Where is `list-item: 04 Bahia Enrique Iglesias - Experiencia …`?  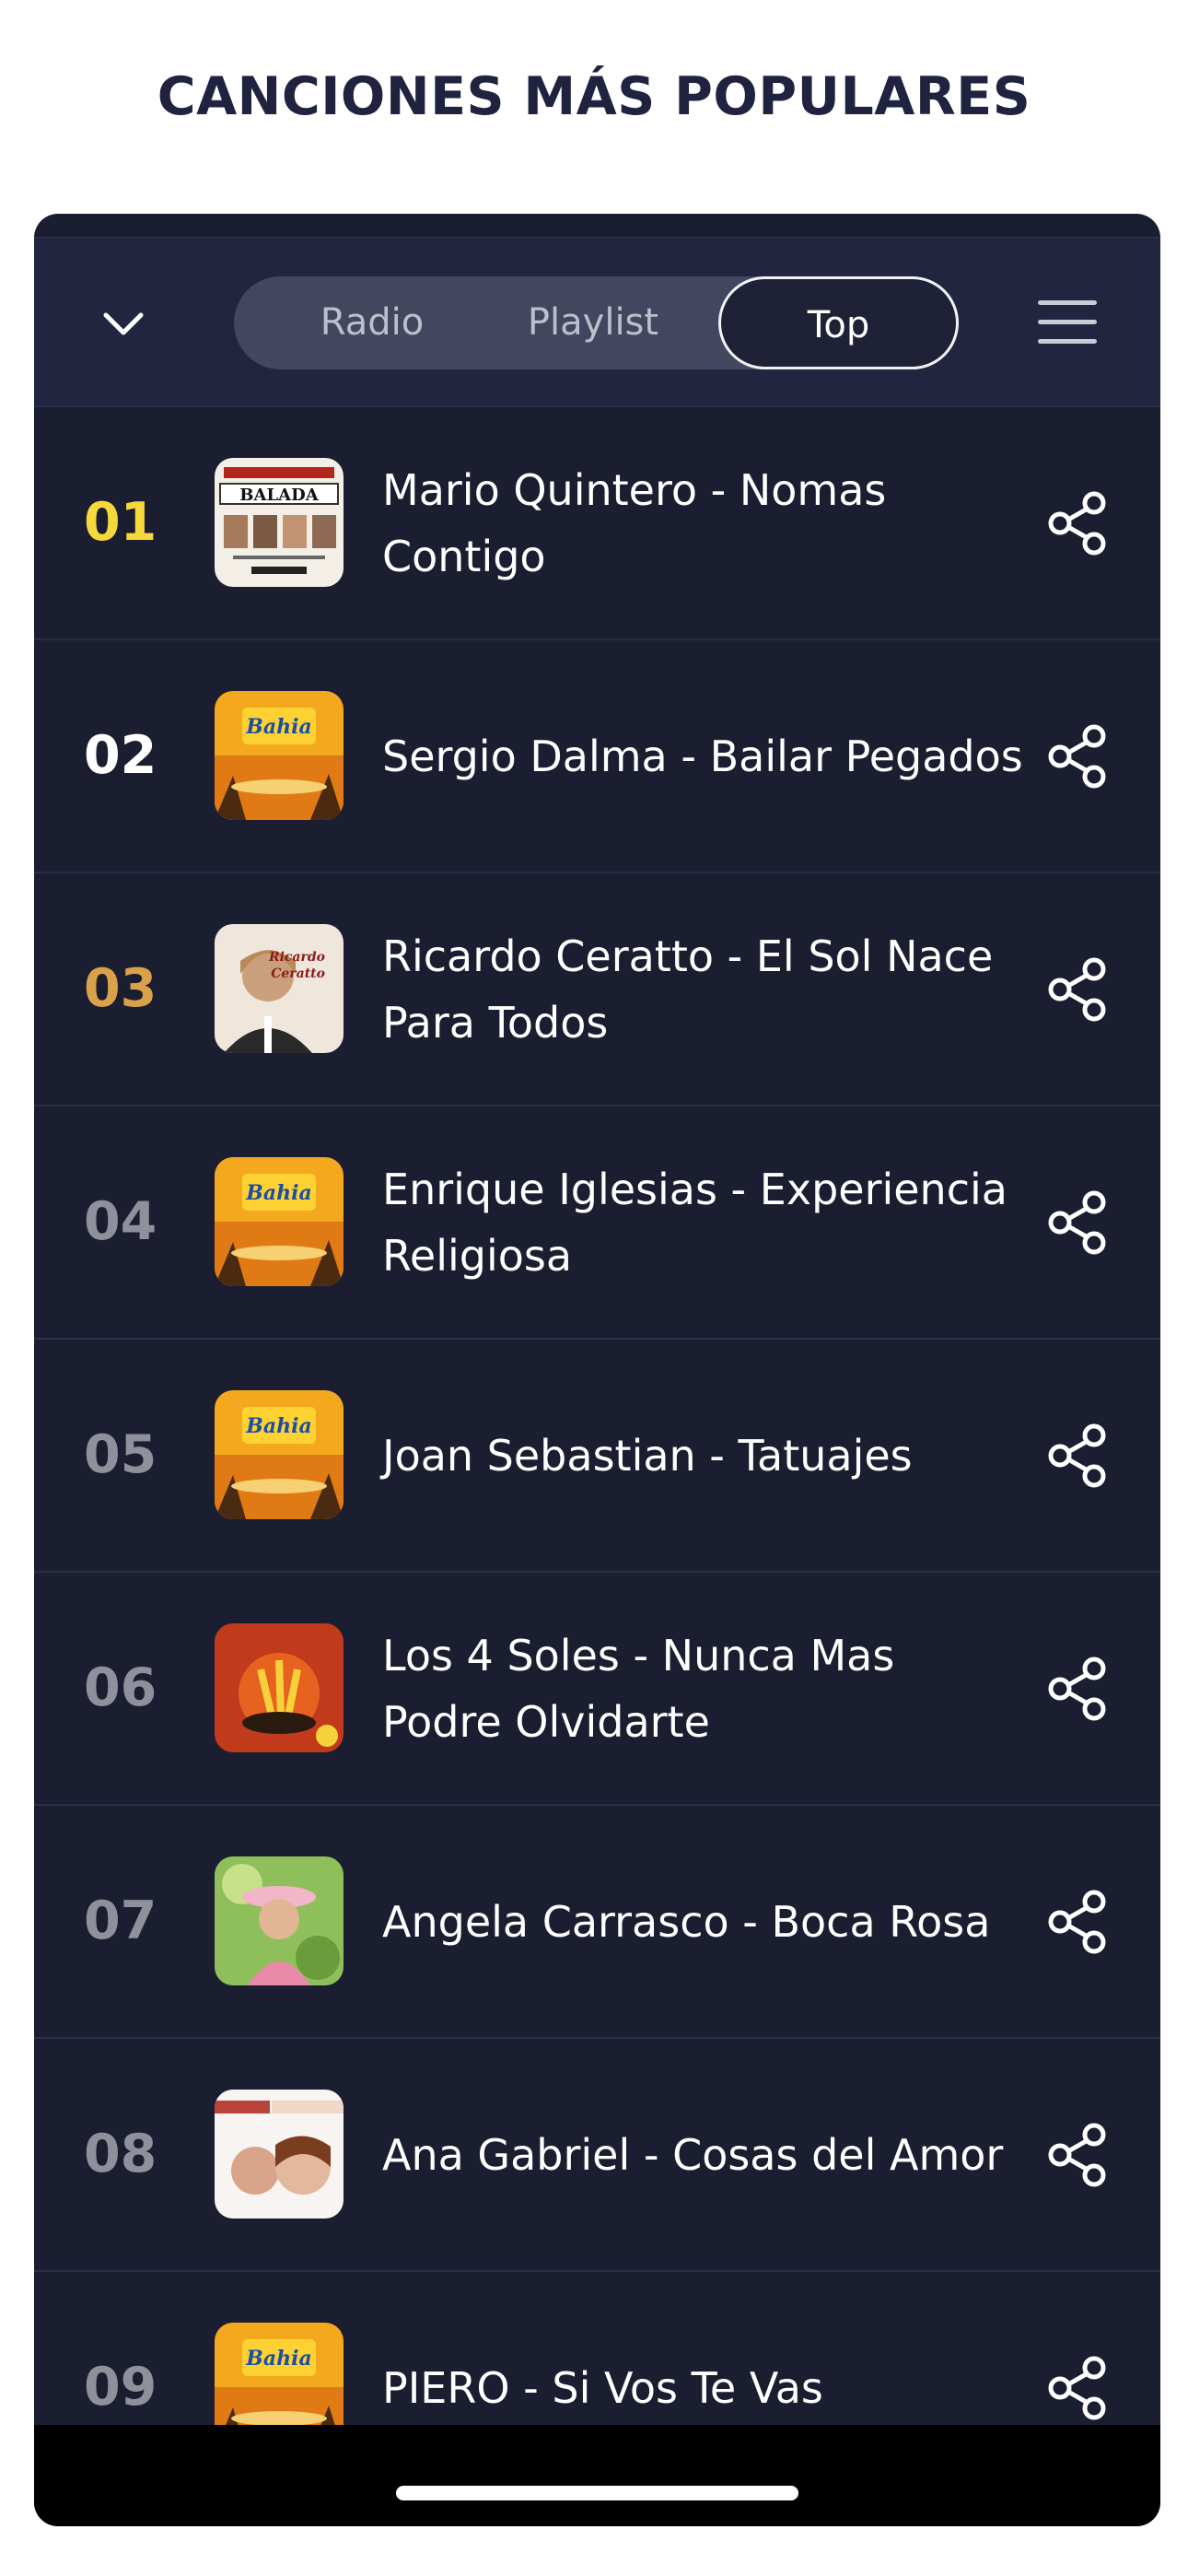
list-item: 04 Bahia Enrique Iglesias - Experiencia … is located at coordinates (597, 1223).